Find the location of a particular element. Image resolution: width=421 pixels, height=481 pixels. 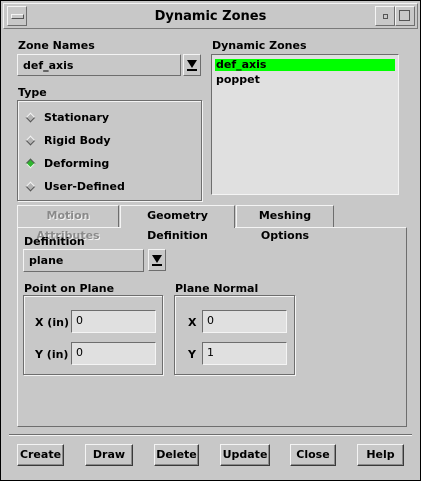

zone-names-dropdown-button is located at coordinates (192, 65).